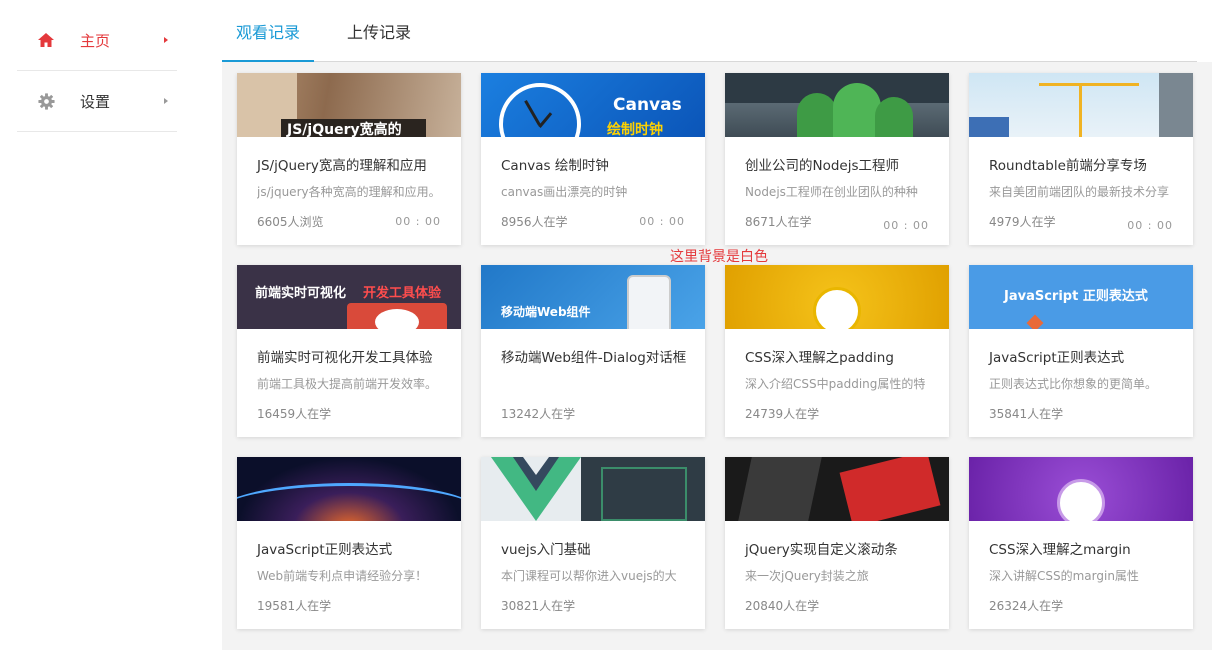 Image resolution: width=1227 pixels, height=650 pixels. What do you see at coordinates (345, 358) in the screenshot?
I see `course-title: 前端实时可视化开发工具体验` at bounding box center [345, 358].